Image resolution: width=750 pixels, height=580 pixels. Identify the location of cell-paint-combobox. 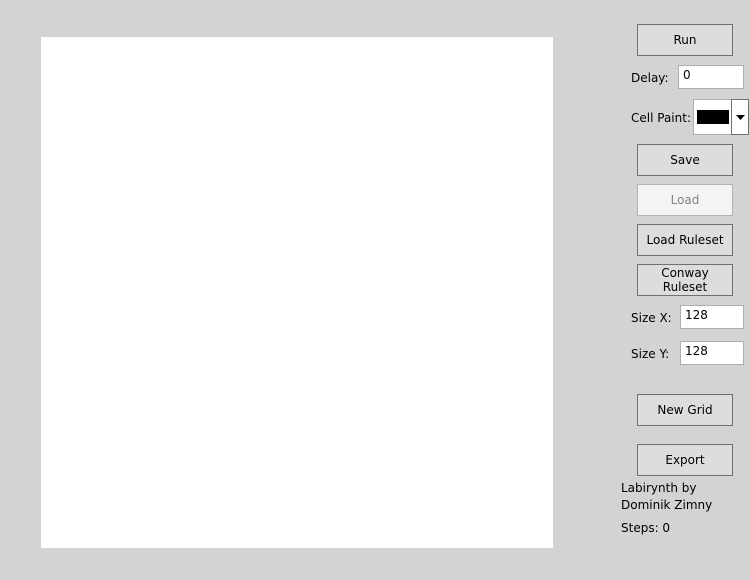
(721, 117).